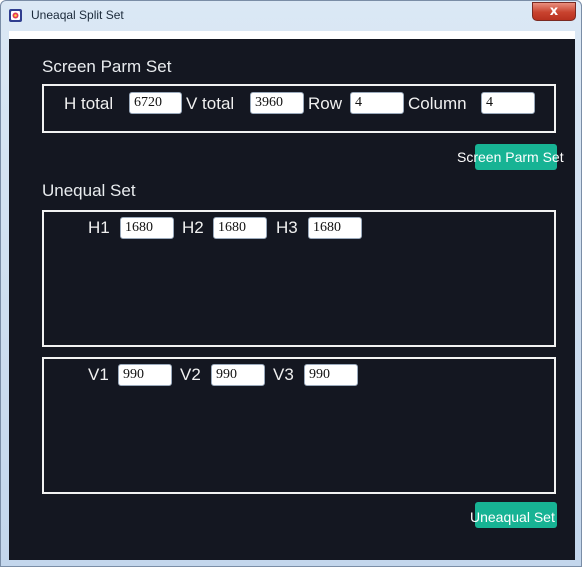 The image size is (582, 567). What do you see at coordinates (287, 227) in the screenshot?
I see `h3-label: H3` at bounding box center [287, 227].